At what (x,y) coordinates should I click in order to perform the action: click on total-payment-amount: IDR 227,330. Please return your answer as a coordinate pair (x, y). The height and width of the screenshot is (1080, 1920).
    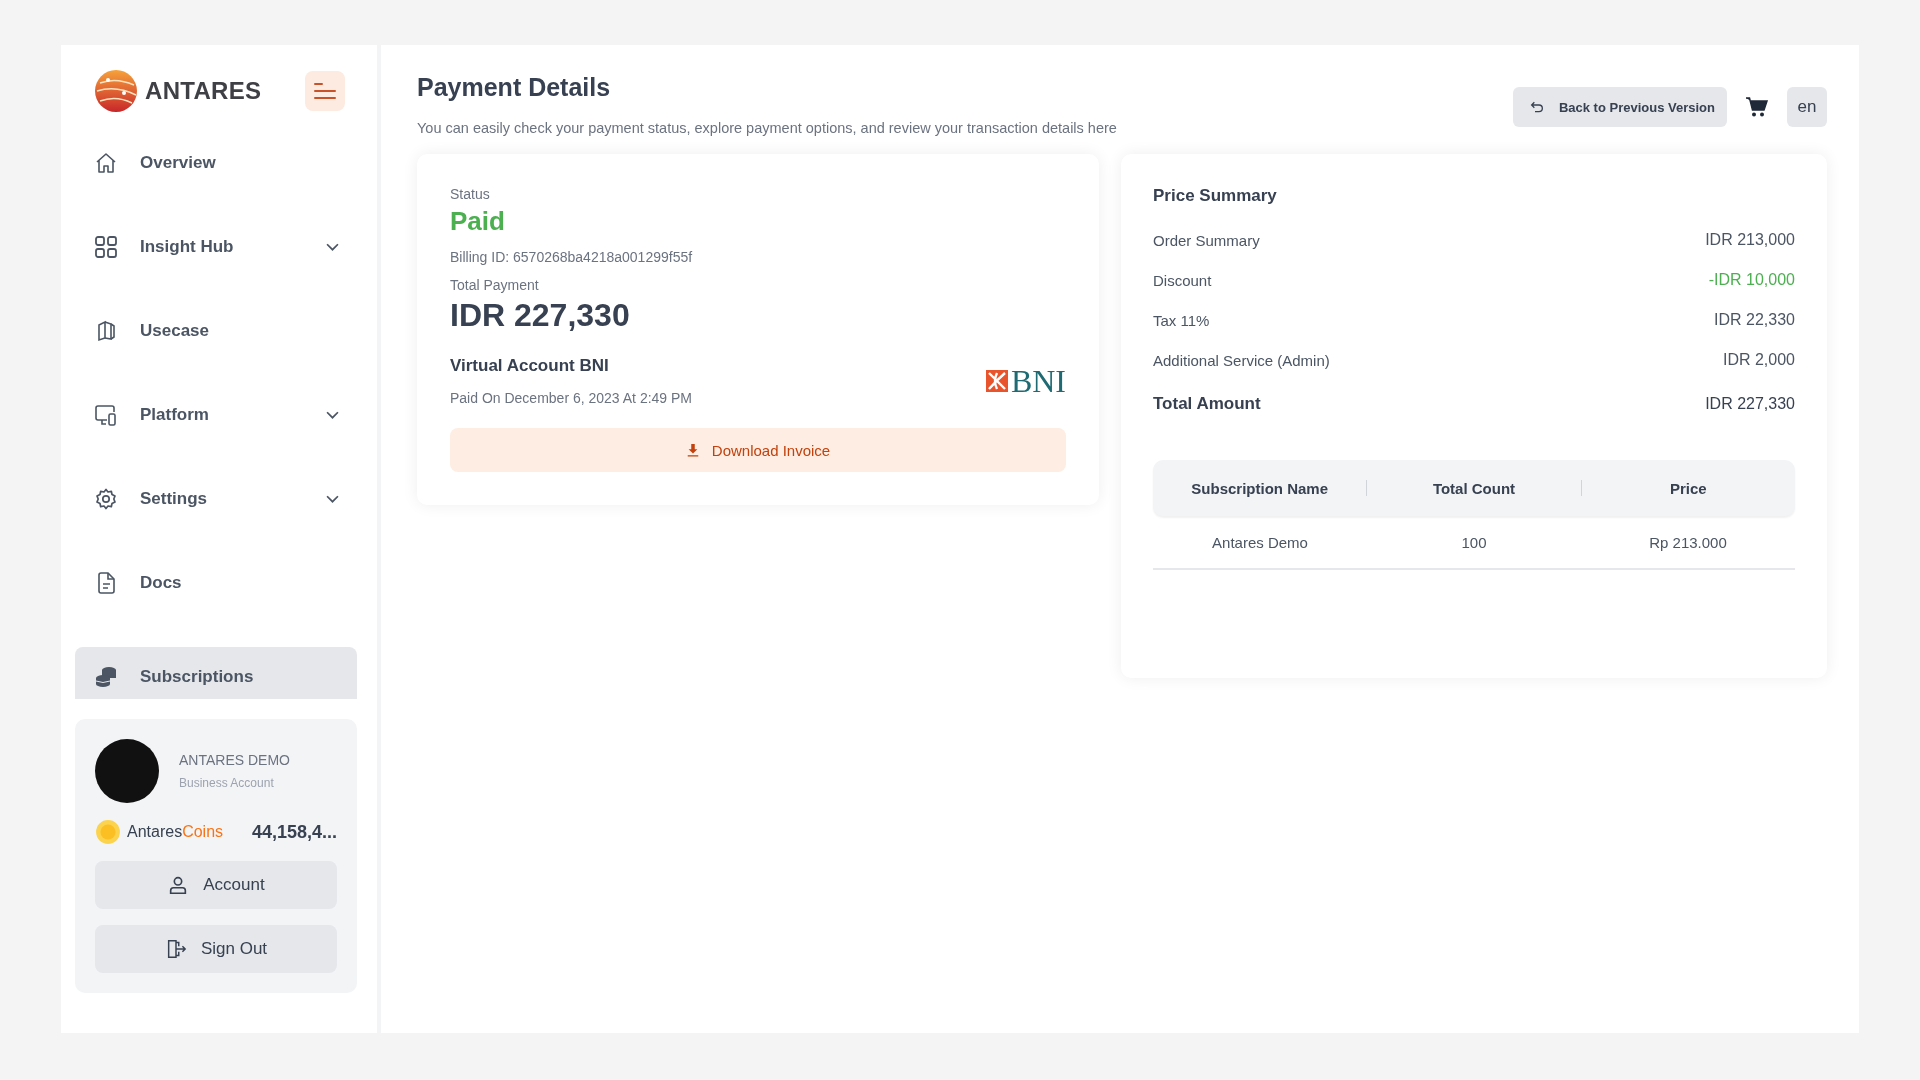
    Looking at the image, I should click on (540, 315).